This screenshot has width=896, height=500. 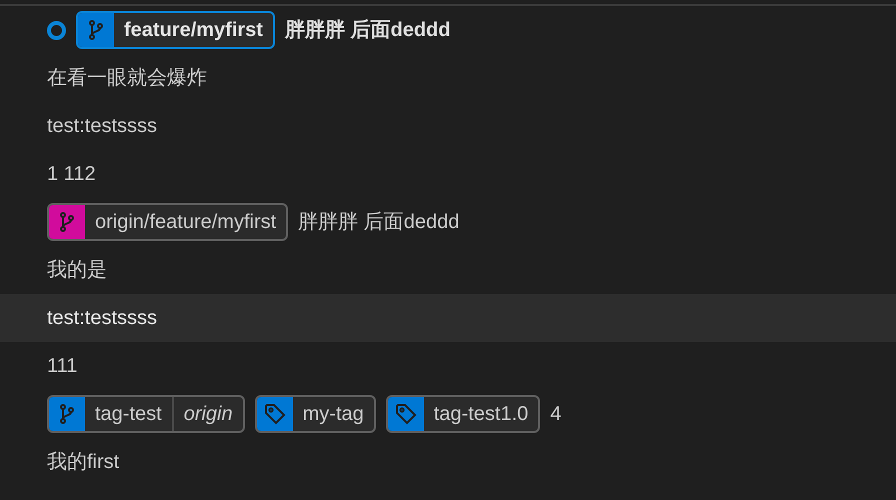 What do you see at coordinates (463, 414) in the screenshot?
I see `tag-badge: tag-test1.0` at bounding box center [463, 414].